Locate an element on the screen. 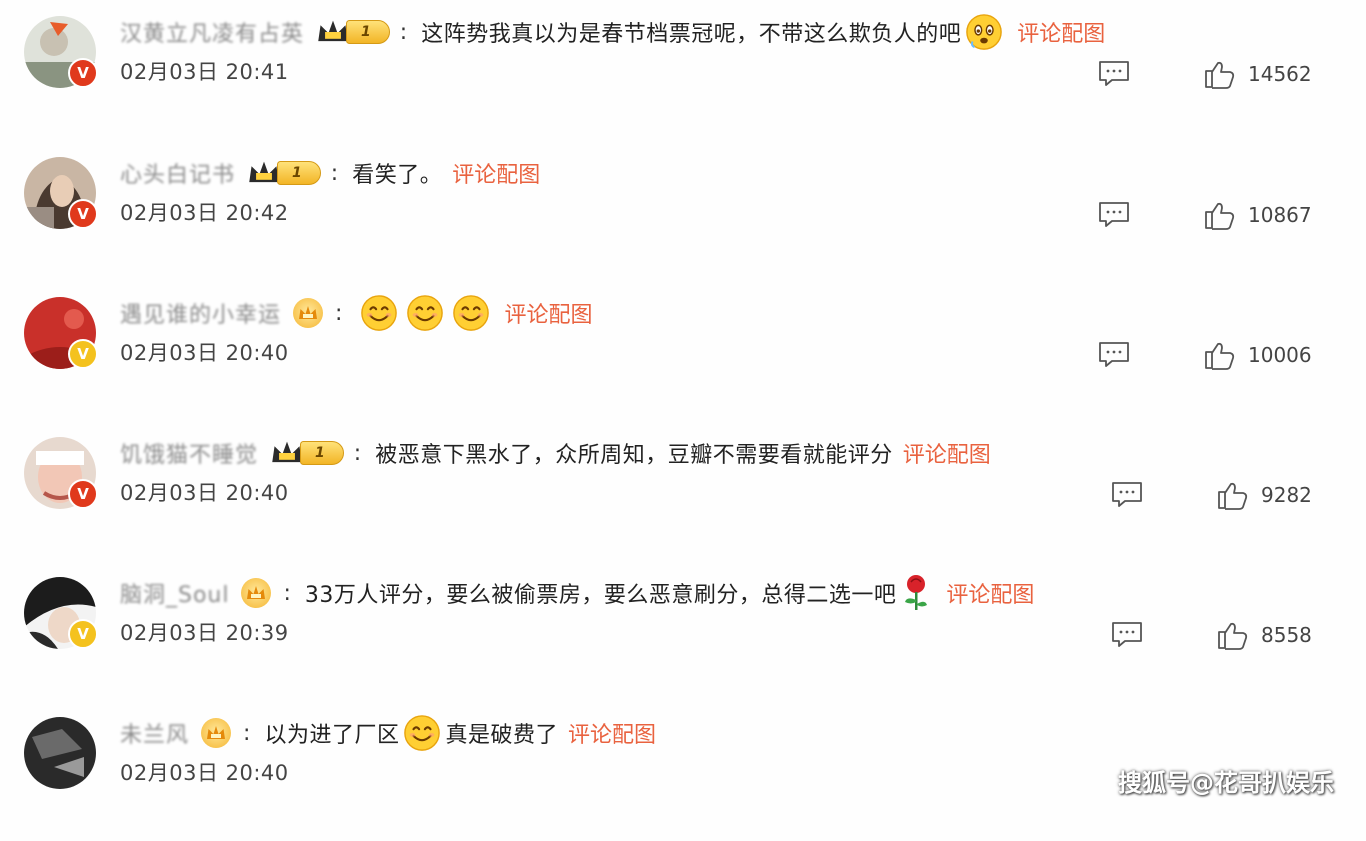  timestamp: 02月03日 20:42 is located at coordinates (204, 213).